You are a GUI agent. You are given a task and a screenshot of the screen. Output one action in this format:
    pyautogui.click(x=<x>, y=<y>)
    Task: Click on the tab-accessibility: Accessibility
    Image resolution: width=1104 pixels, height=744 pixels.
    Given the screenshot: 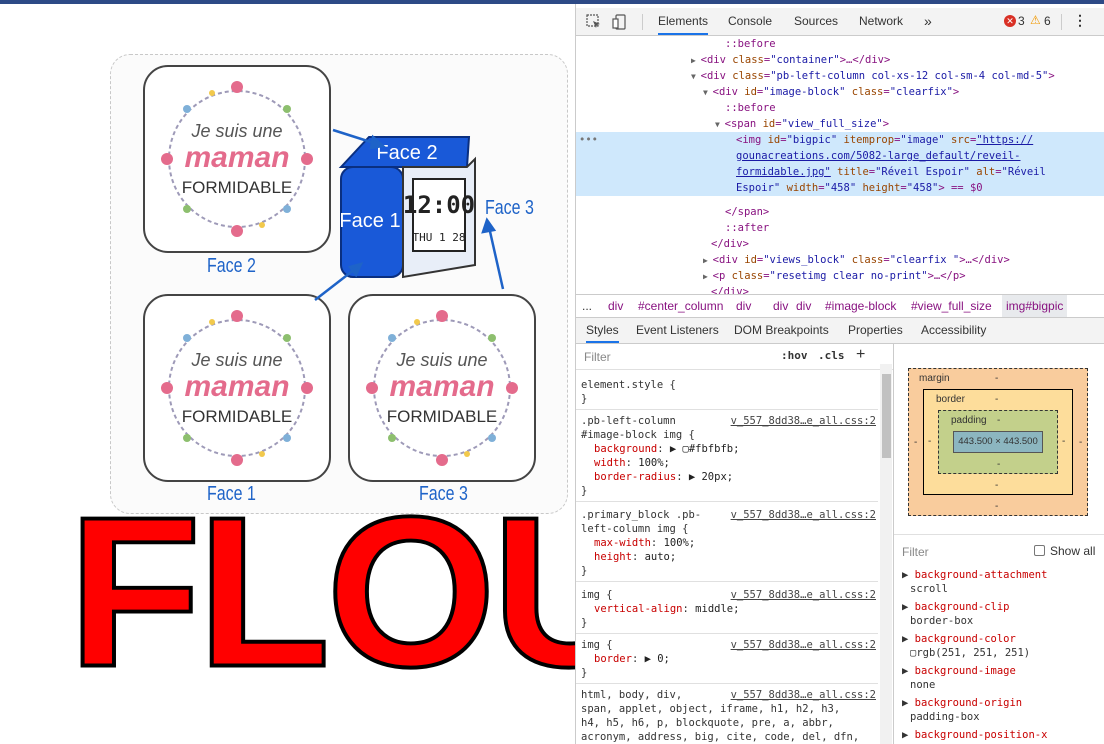 What is the action you would take?
    pyautogui.click(x=953, y=330)
    